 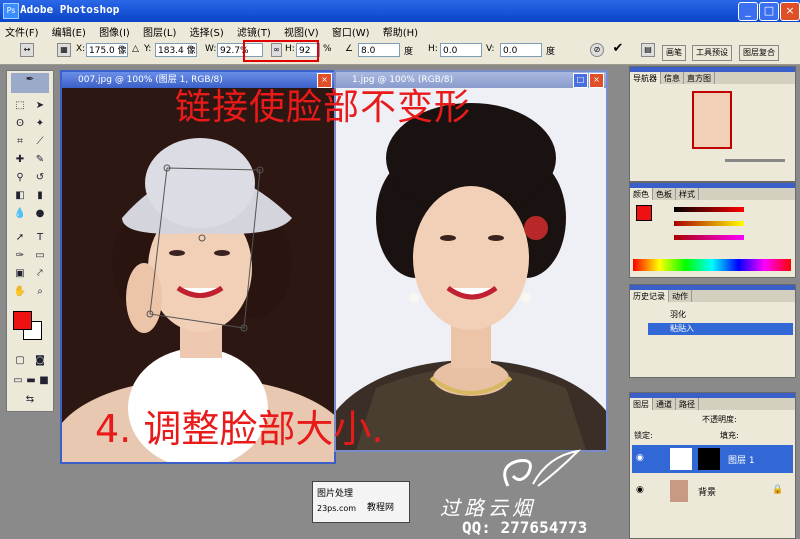 I want to click on layer-visibility-icon: ◉, so click(x=640, y=458).